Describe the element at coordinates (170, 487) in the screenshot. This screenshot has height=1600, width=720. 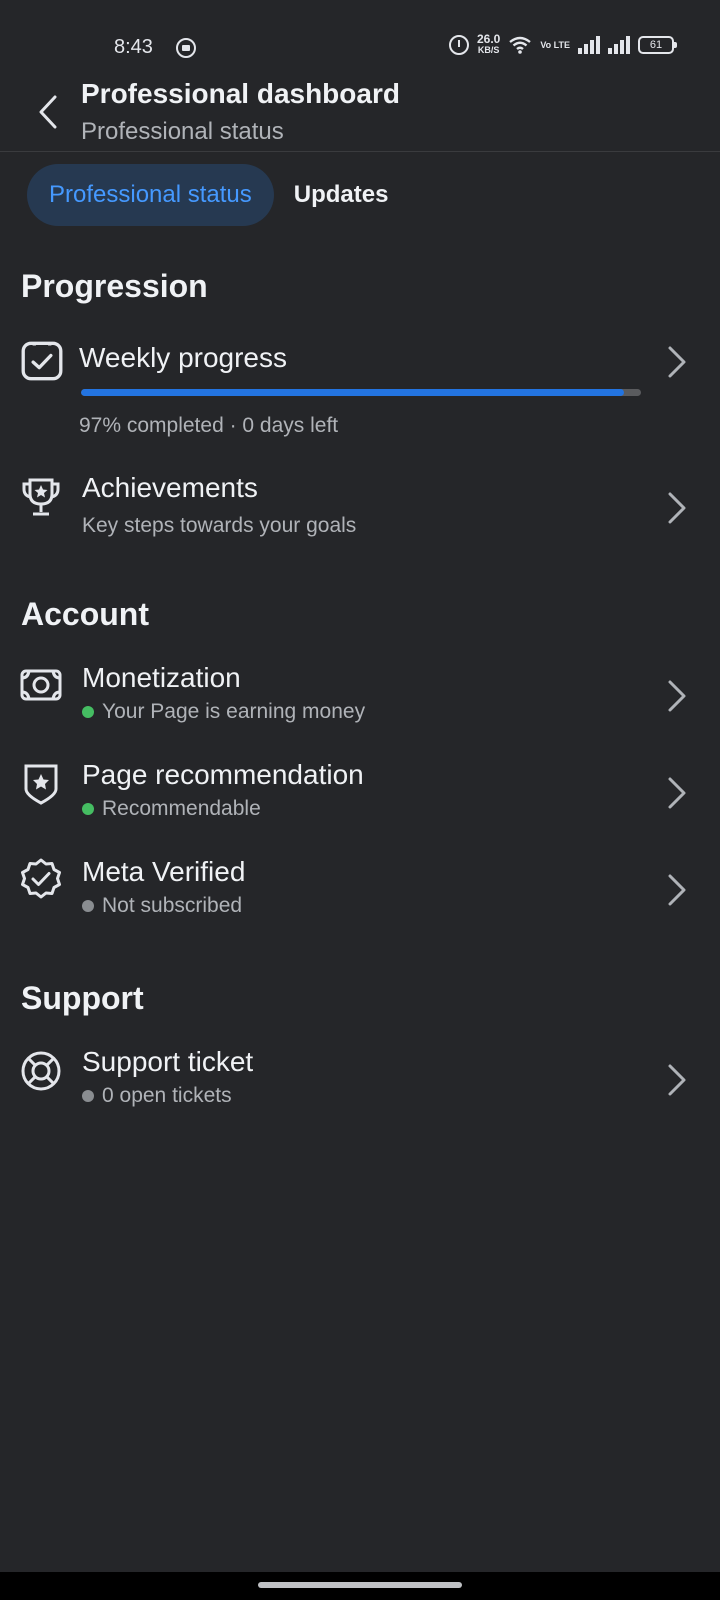
I see `achievements-title: Achievements` at that location.